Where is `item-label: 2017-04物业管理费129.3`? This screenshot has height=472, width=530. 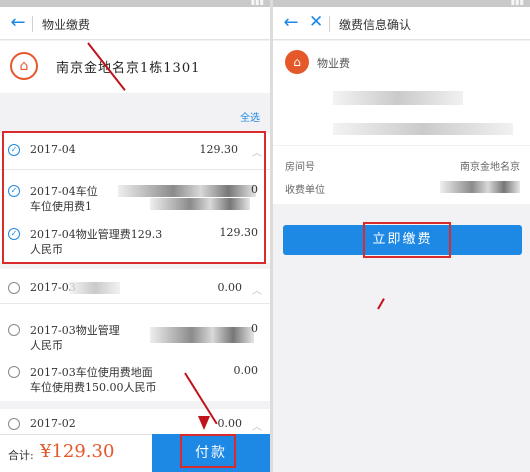
item-label: 2017-04物业管理费129.3 is located at coordinates (96, 234).